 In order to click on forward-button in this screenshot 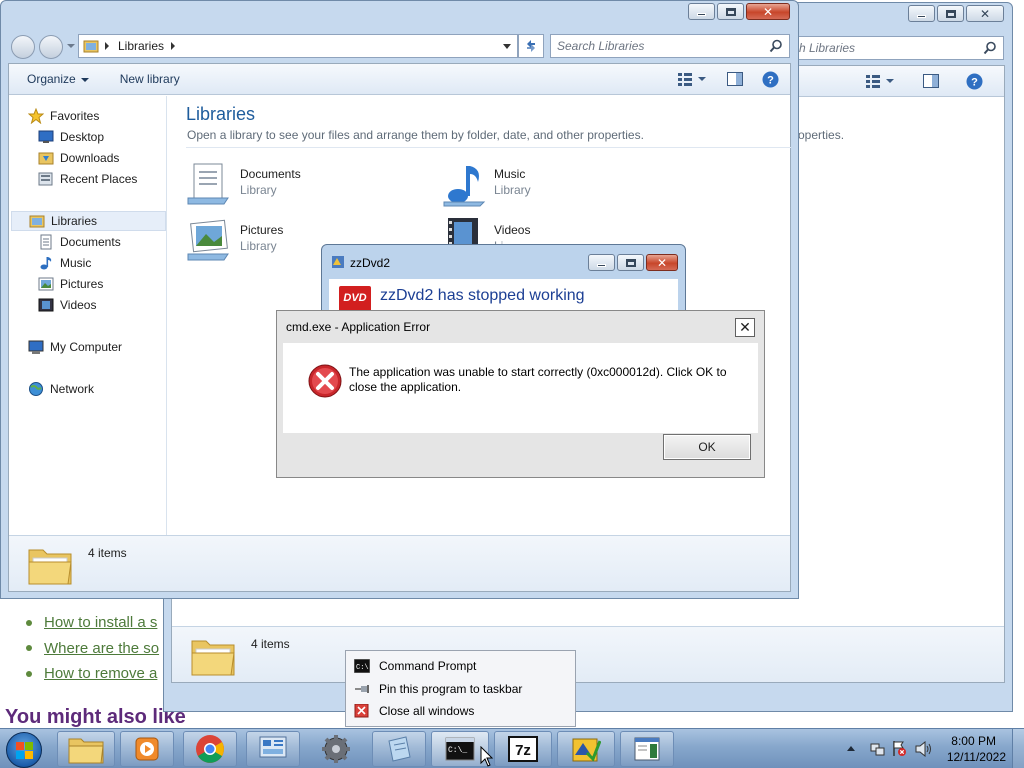, I will do `click(51, 47)`.